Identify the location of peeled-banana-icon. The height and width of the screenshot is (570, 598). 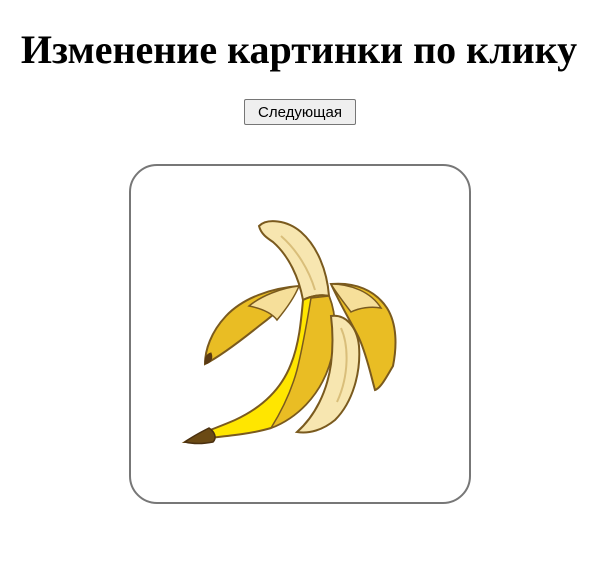
(289, 332).